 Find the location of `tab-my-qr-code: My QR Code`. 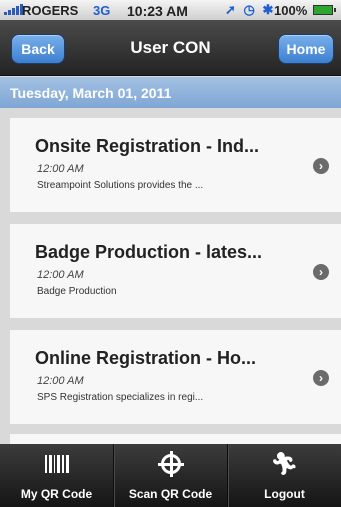

tab-my-qr-code: My QR Code is located at coordinates (56, 475).